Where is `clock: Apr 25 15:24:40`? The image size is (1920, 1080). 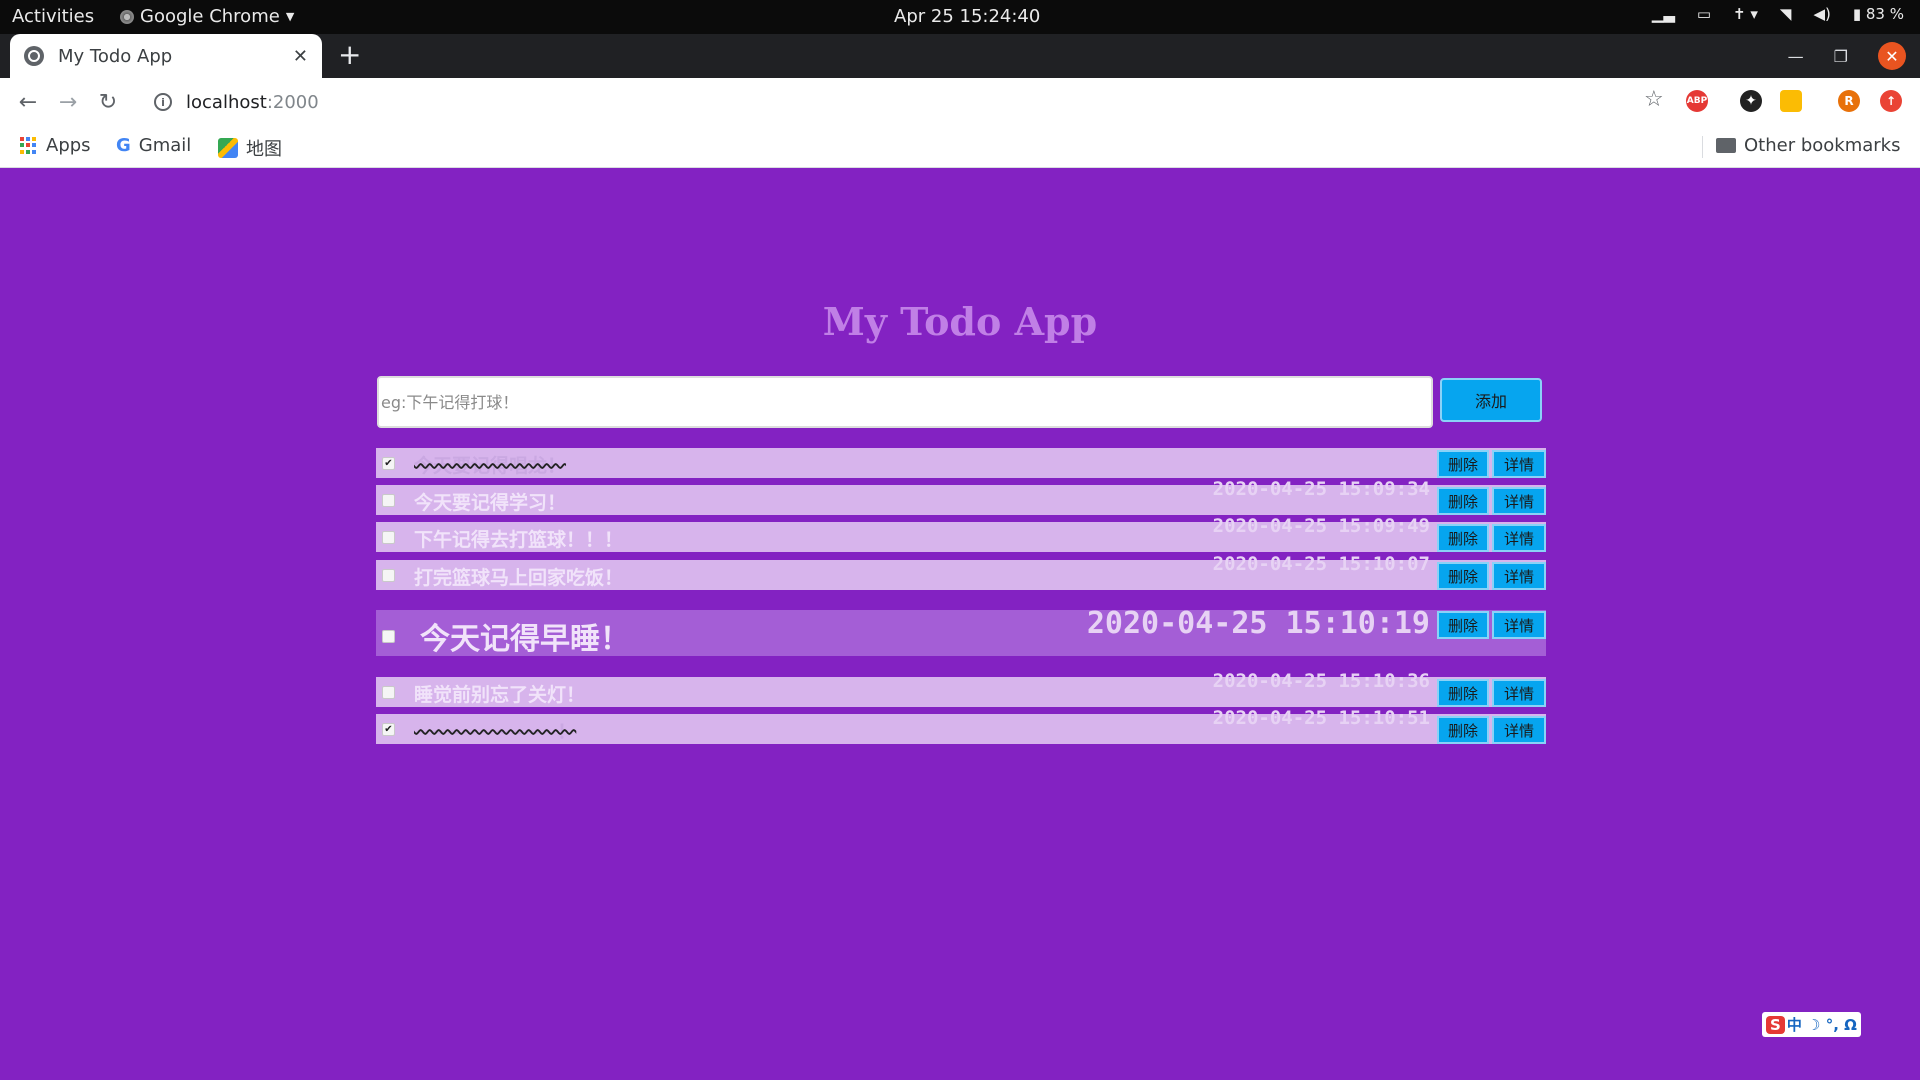 clock: Apr 25 15:24:40 is located at coordinates (967, 16).